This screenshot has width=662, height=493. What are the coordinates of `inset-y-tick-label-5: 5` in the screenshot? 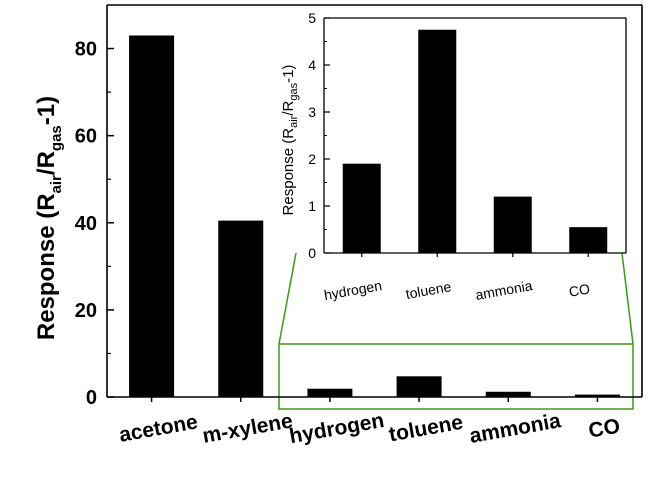 It's located at (312, 18).